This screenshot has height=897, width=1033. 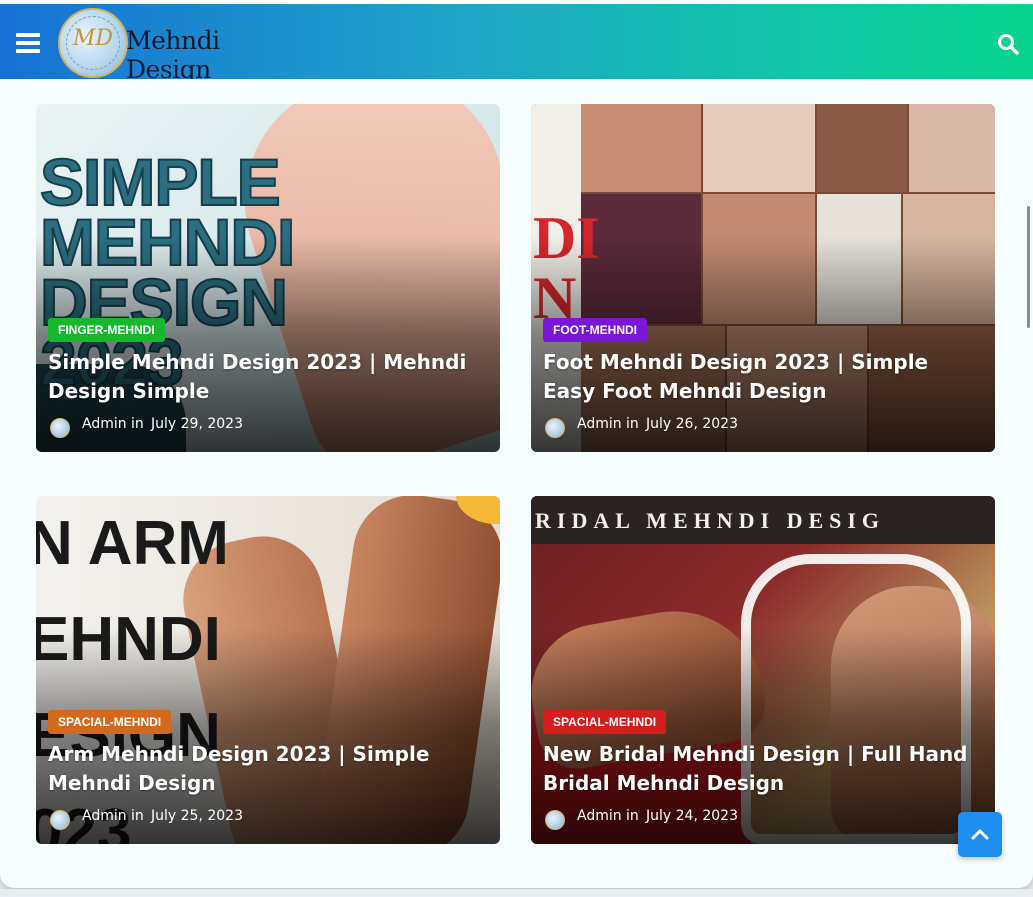 I want to click on thumbnail-text: RIDAL MEHNDI DESIG, so click(x=710, y=520).